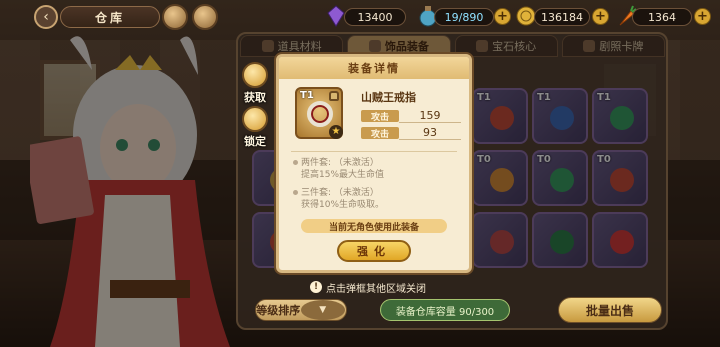 This screenshot has width=720, height=347. What do you see at coordinates (322, 310) in the screenshot?
I see `chevron-down-icon: ▼` at bounding box center [322, 310].